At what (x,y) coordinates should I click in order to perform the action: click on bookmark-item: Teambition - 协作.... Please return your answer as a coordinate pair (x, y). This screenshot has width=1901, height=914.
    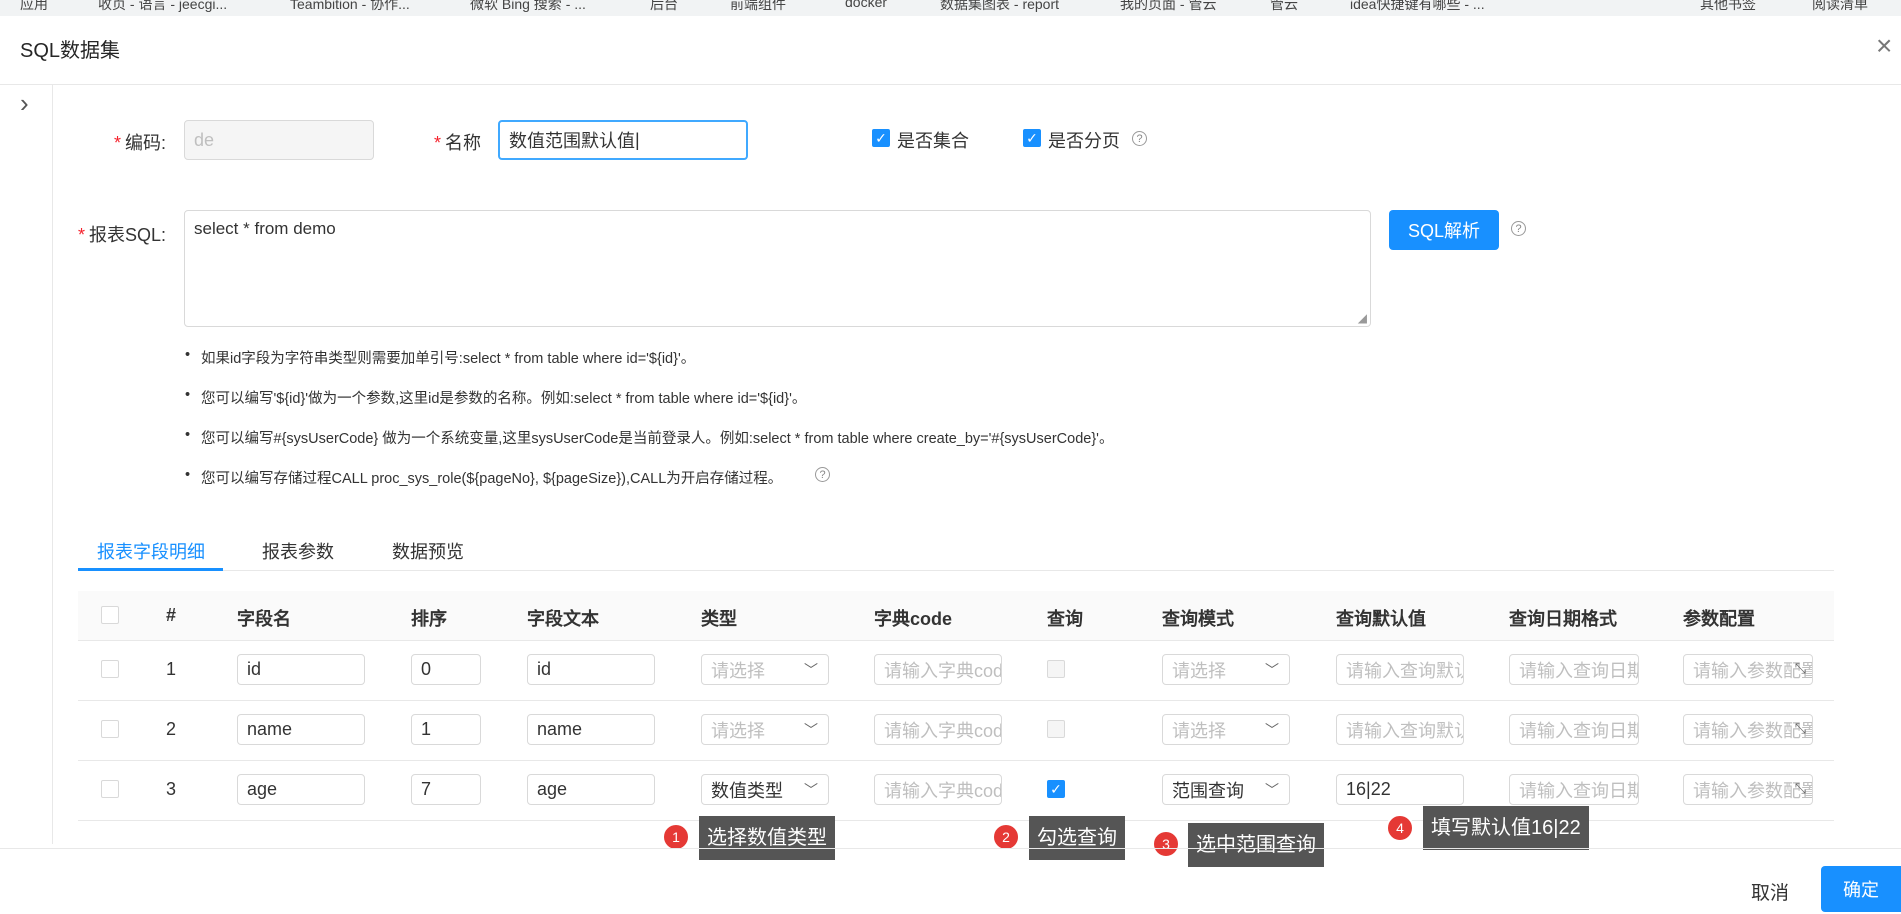
    Looking at the image, I should click on (350, 7).